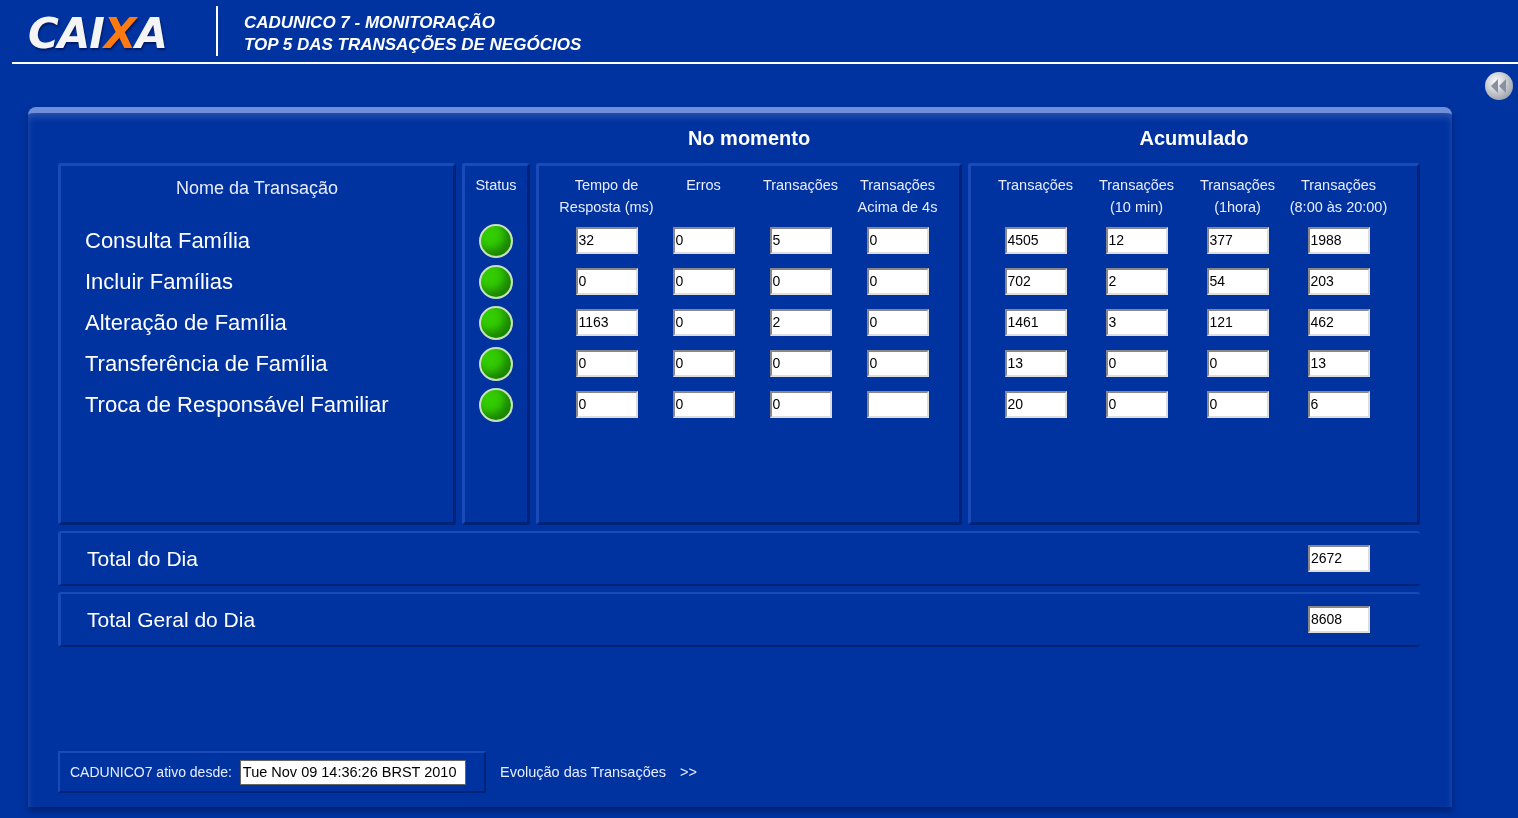 The height and width of the screenshot is (818, 1518). I want to click on value-field: 203, so click(1338, 281).